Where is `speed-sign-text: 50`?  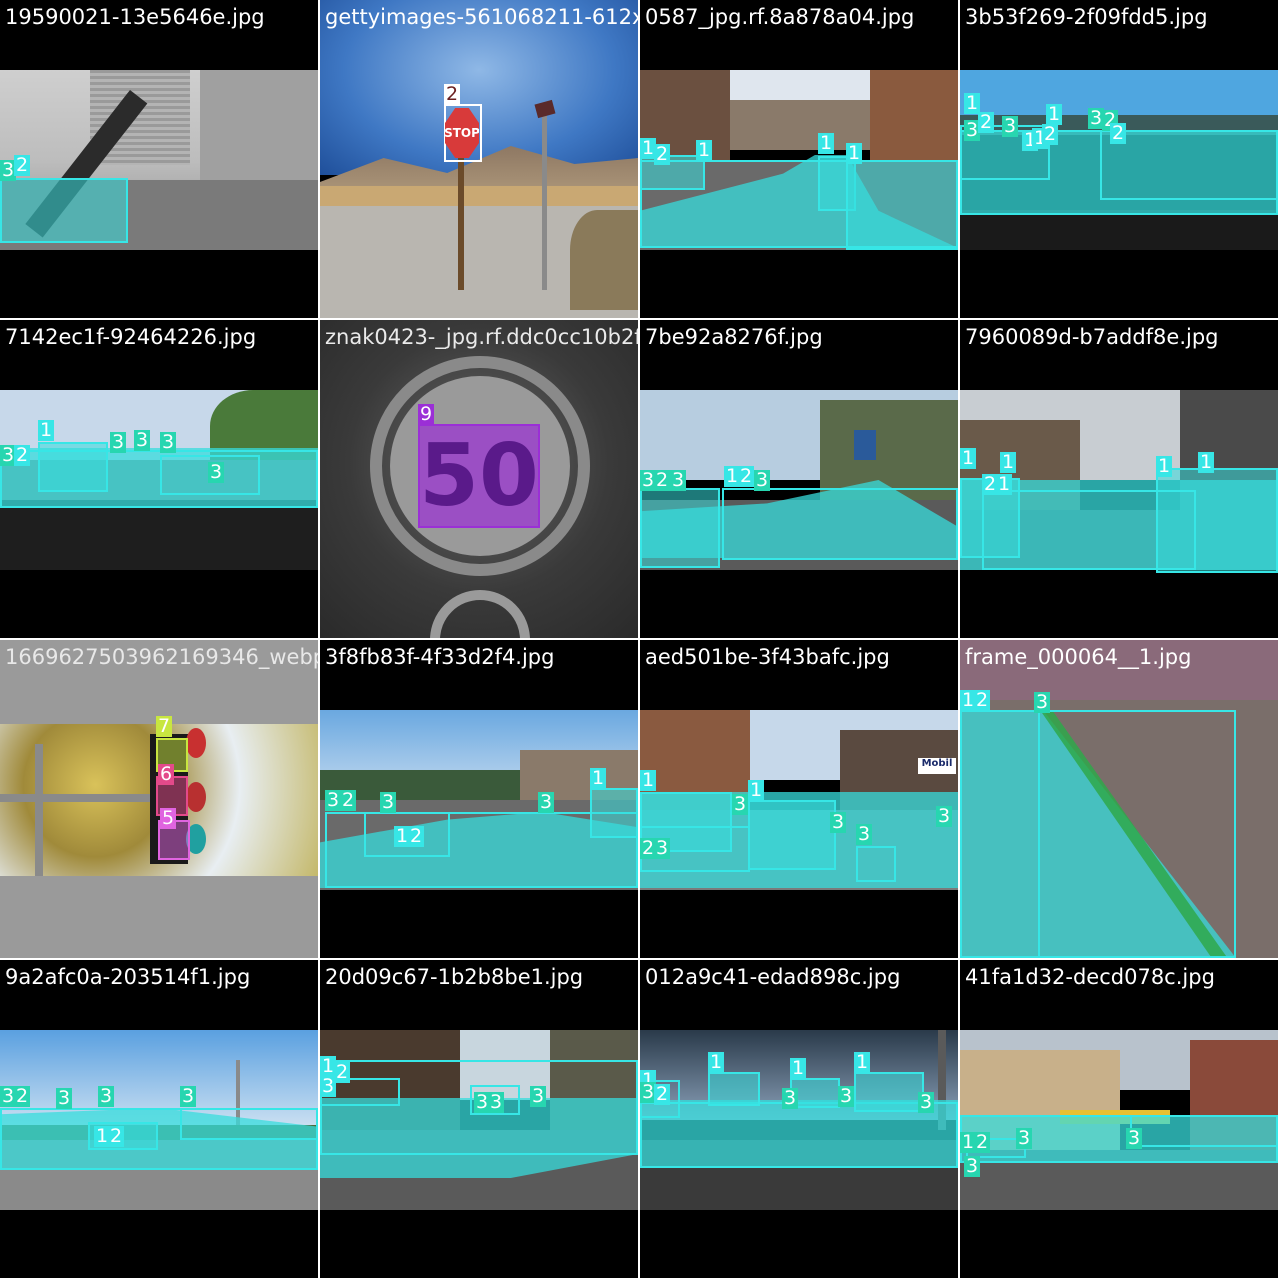 speed-sign-text: 50 is located at coordinates (479, 476).